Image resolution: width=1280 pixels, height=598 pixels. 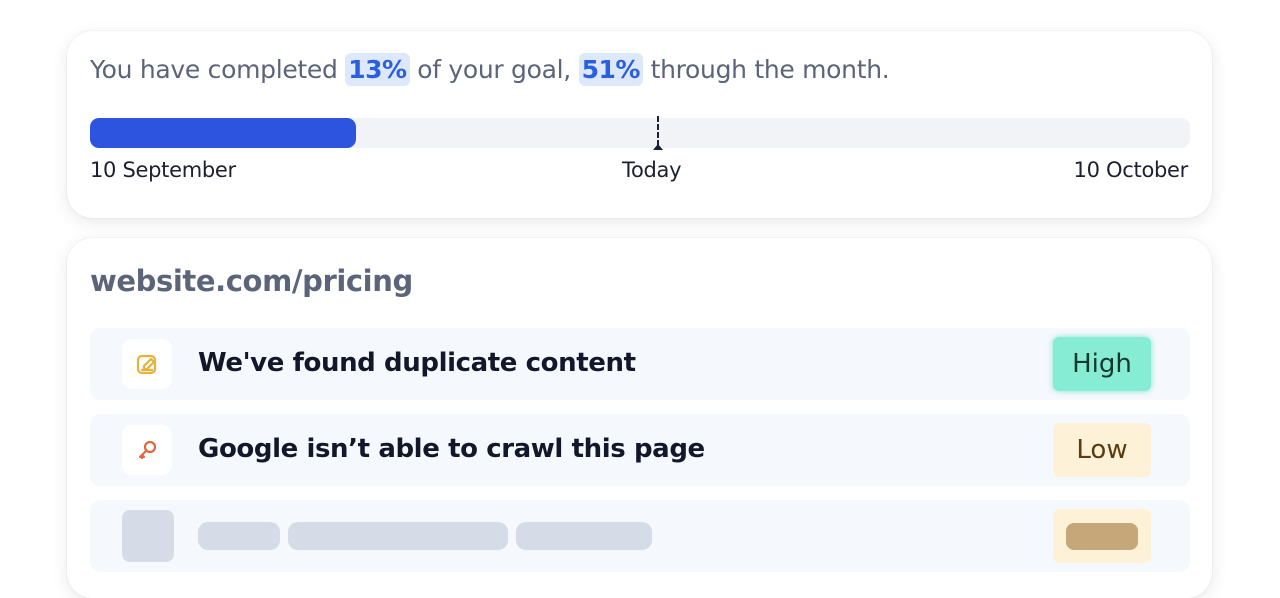 I want to click on edit-note-icon, so click(x=147, y=364).